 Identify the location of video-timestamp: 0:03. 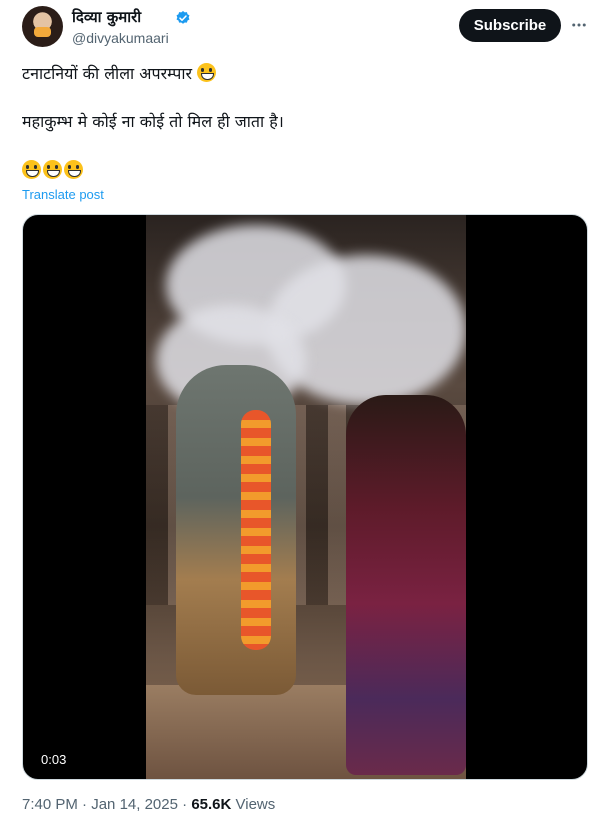
(54, 759).